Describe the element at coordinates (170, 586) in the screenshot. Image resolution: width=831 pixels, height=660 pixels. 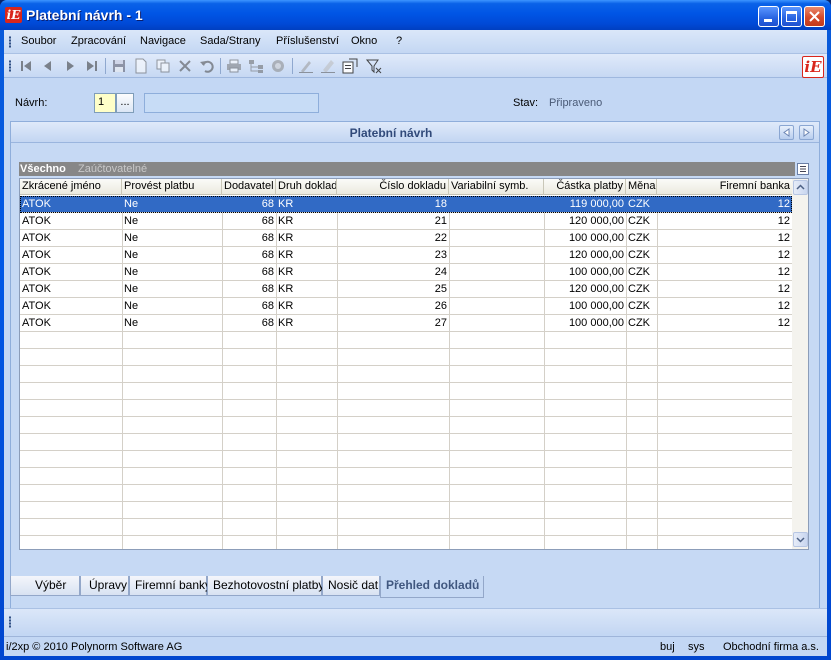
I see `tab-firemni-banky: Firemní banky` at that location.